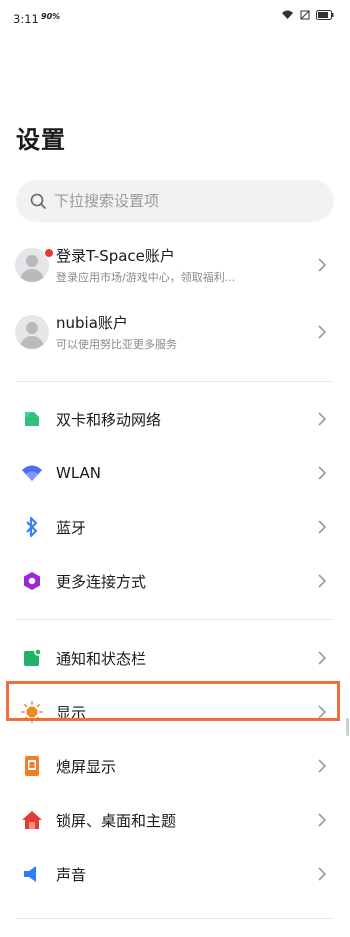  What do you see at coordinates (38, 201) in the screenshot?
I see `search-icon` at bounding box center [38, 201].